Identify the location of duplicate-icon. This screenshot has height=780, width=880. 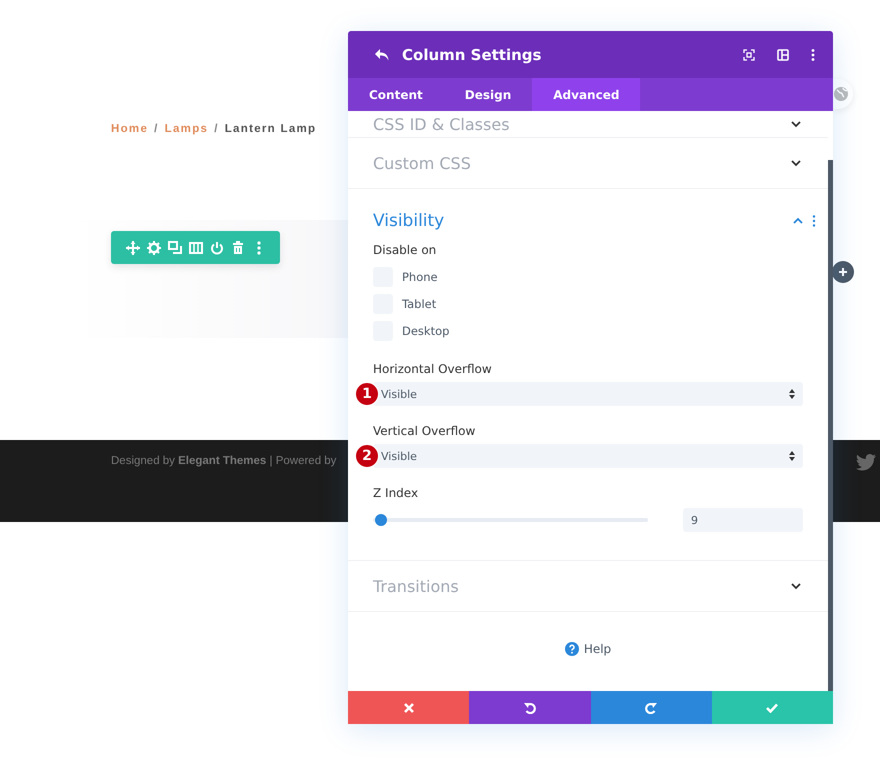
(175, 247).